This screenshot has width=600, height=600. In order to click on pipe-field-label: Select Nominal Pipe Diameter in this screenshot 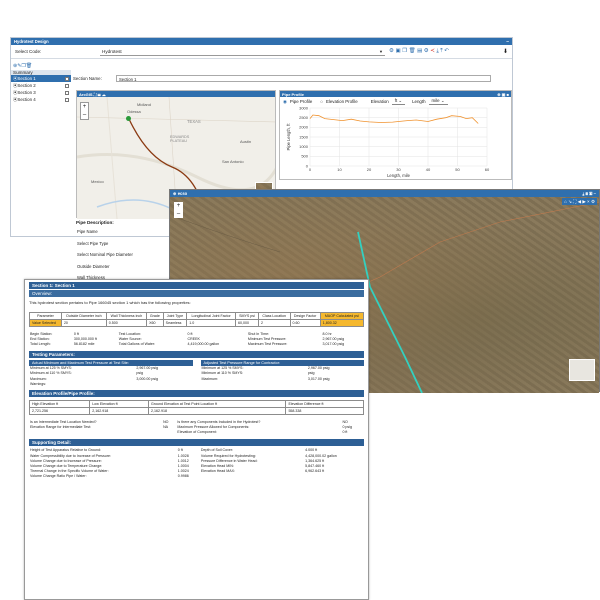, I will do `click(105, 255)`.